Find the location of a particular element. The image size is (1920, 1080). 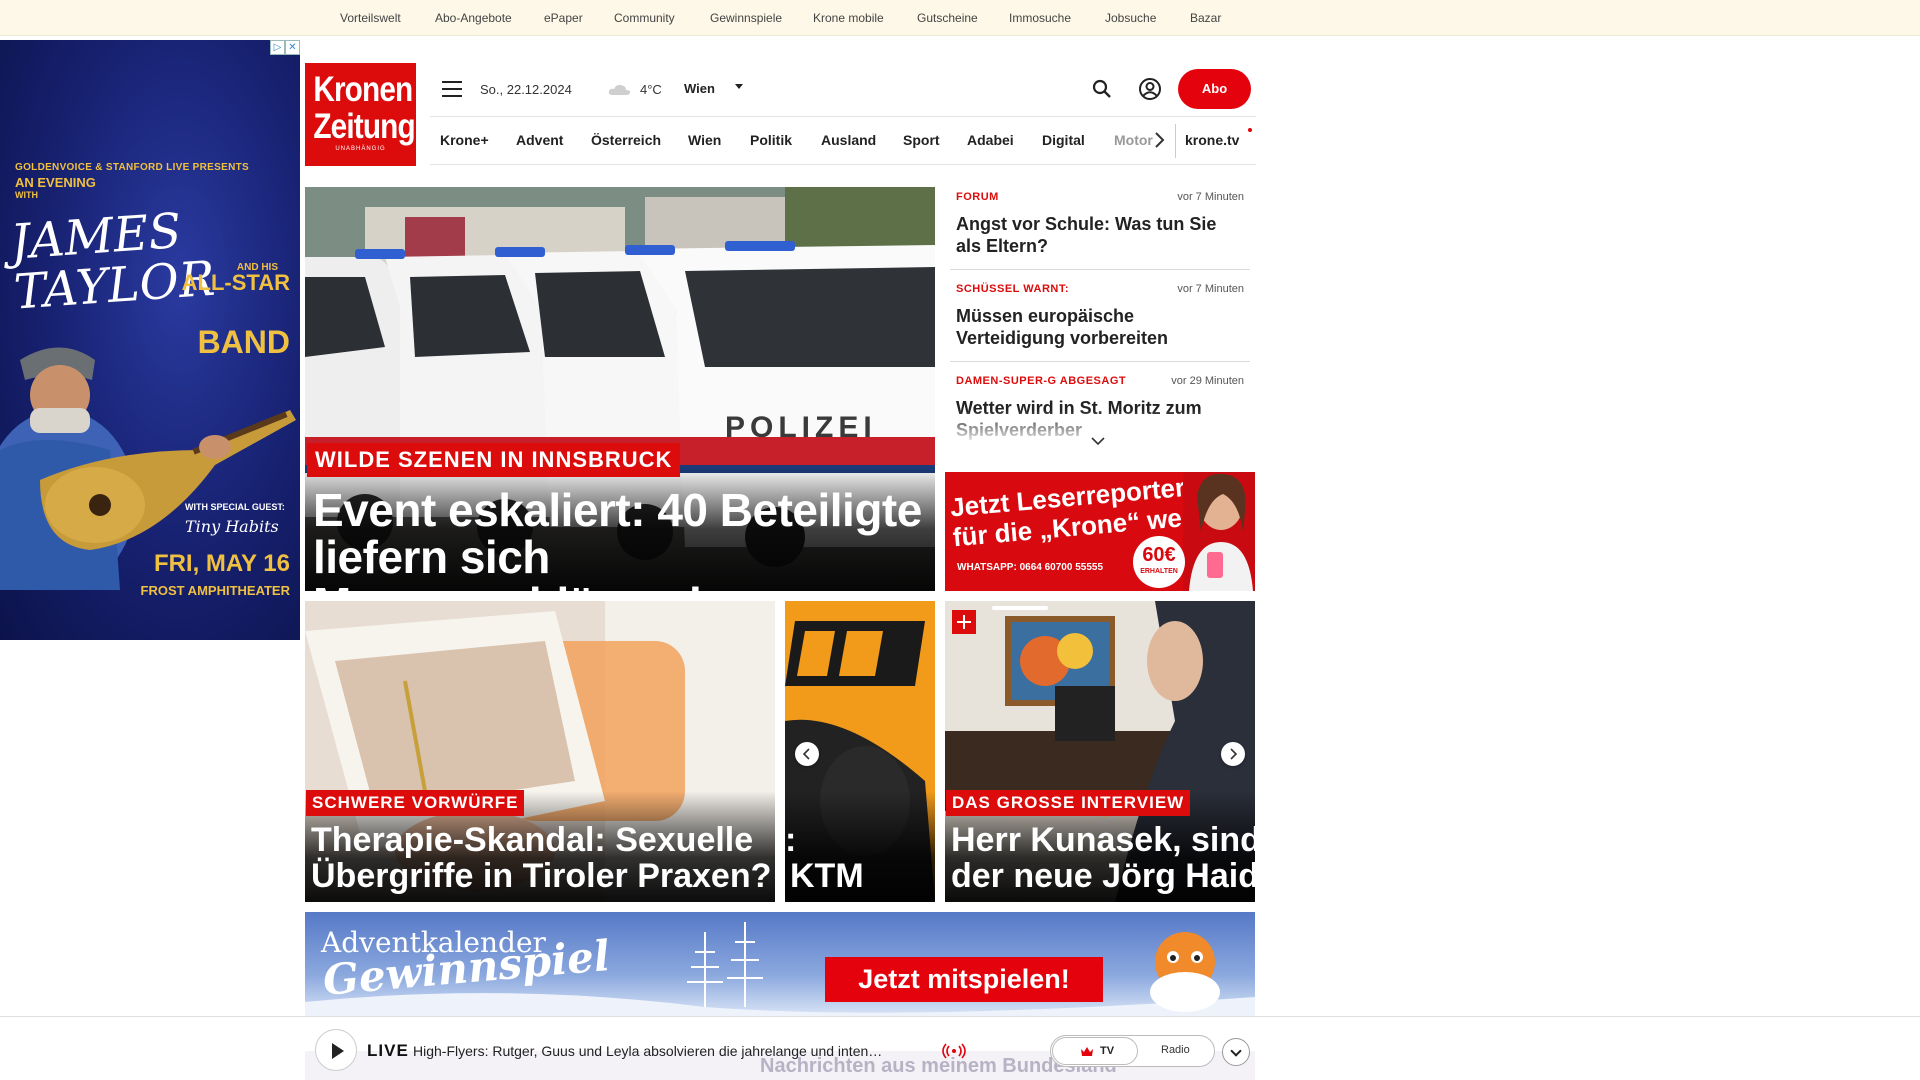

broadcast-icon is located at coordinates (954, 1051).